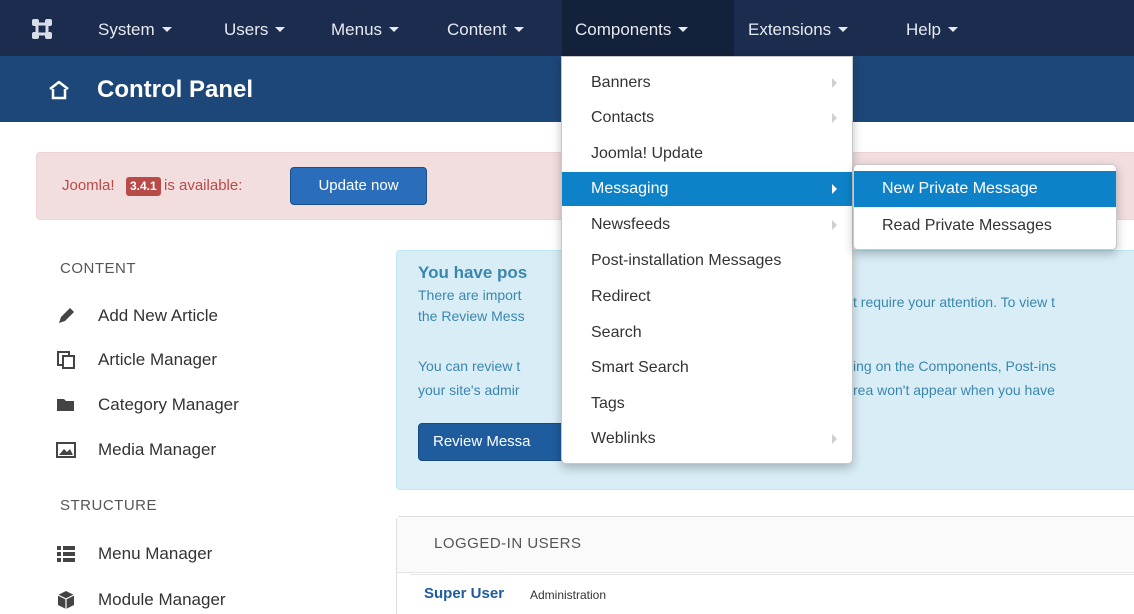 The width and height of the screenshot is (1134, 614). I want to click on menu-item-label: Joomla! Update, so click(647, 153).